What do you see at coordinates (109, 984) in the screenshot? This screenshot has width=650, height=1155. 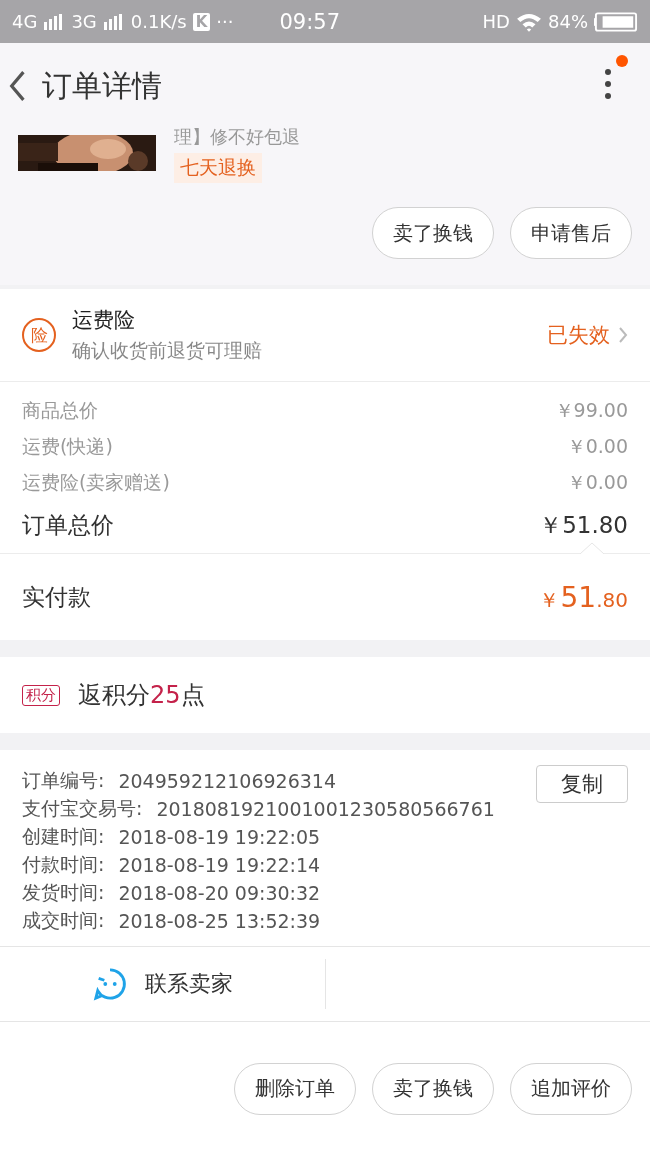 I see `chat-face-icon` at bounding box center [109, 984].